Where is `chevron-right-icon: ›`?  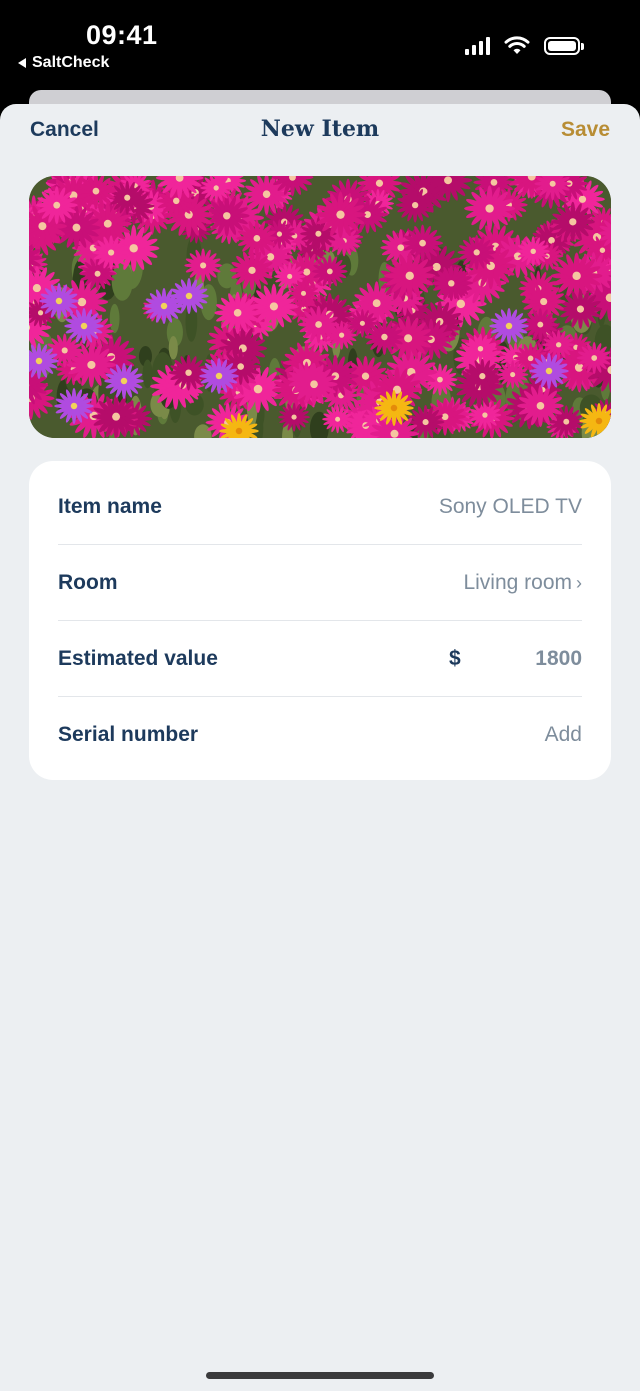 chevron-right-icon: › is located at coordinates (579, 582).